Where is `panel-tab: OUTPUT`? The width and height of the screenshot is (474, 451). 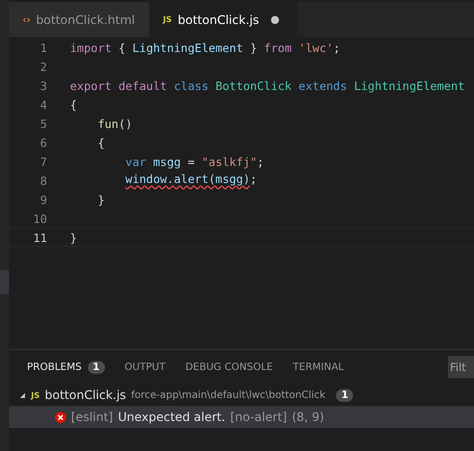
panel-tab: OUTPUT is located at coordinates (145, 367).